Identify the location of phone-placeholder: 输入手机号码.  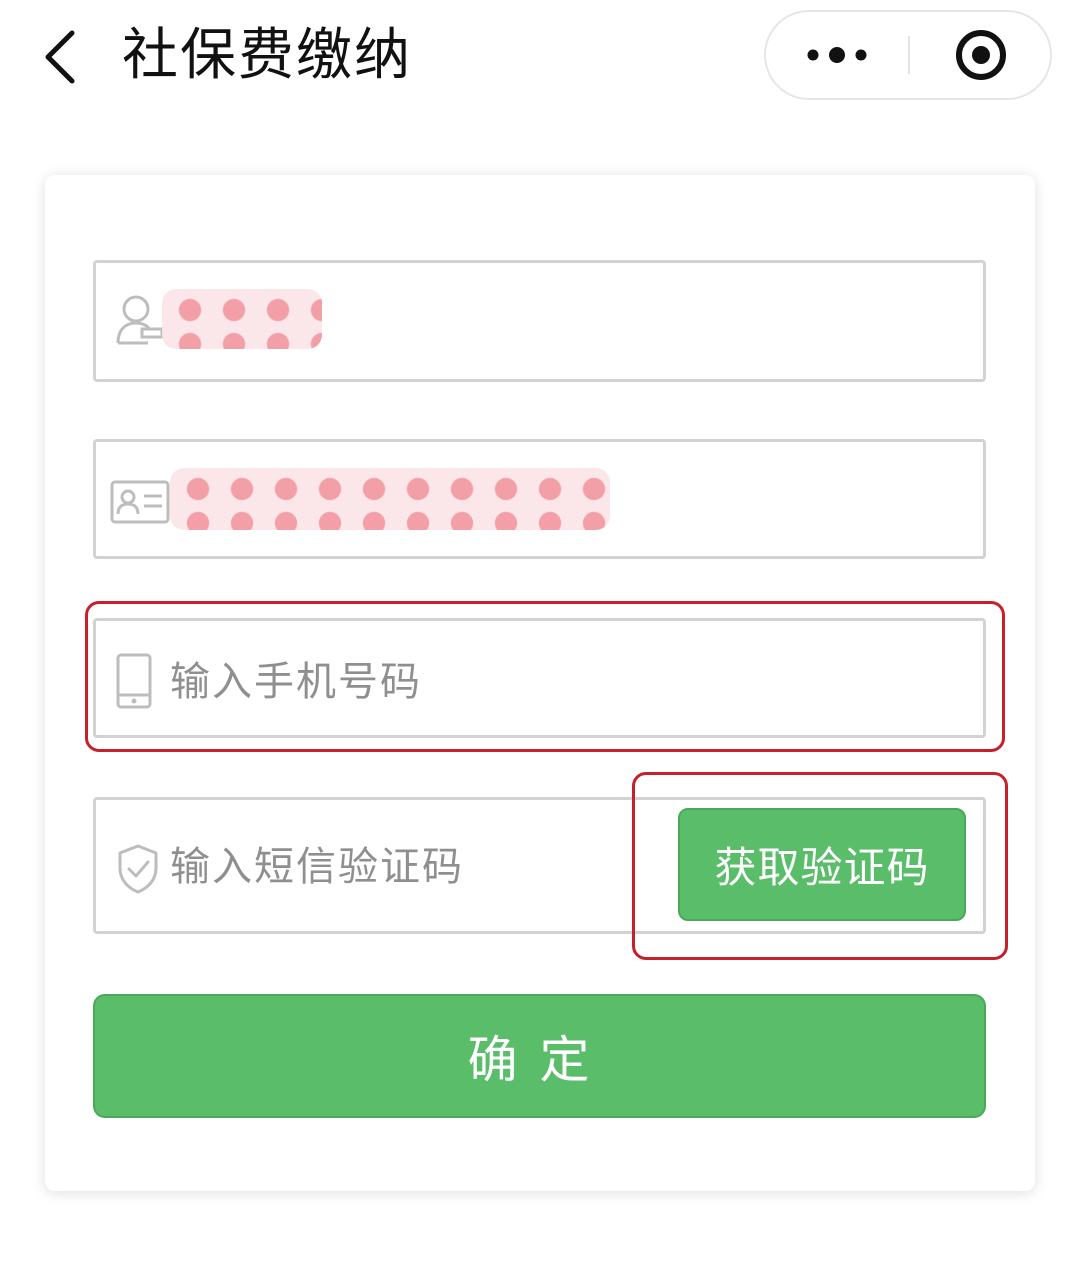
(296, 682).